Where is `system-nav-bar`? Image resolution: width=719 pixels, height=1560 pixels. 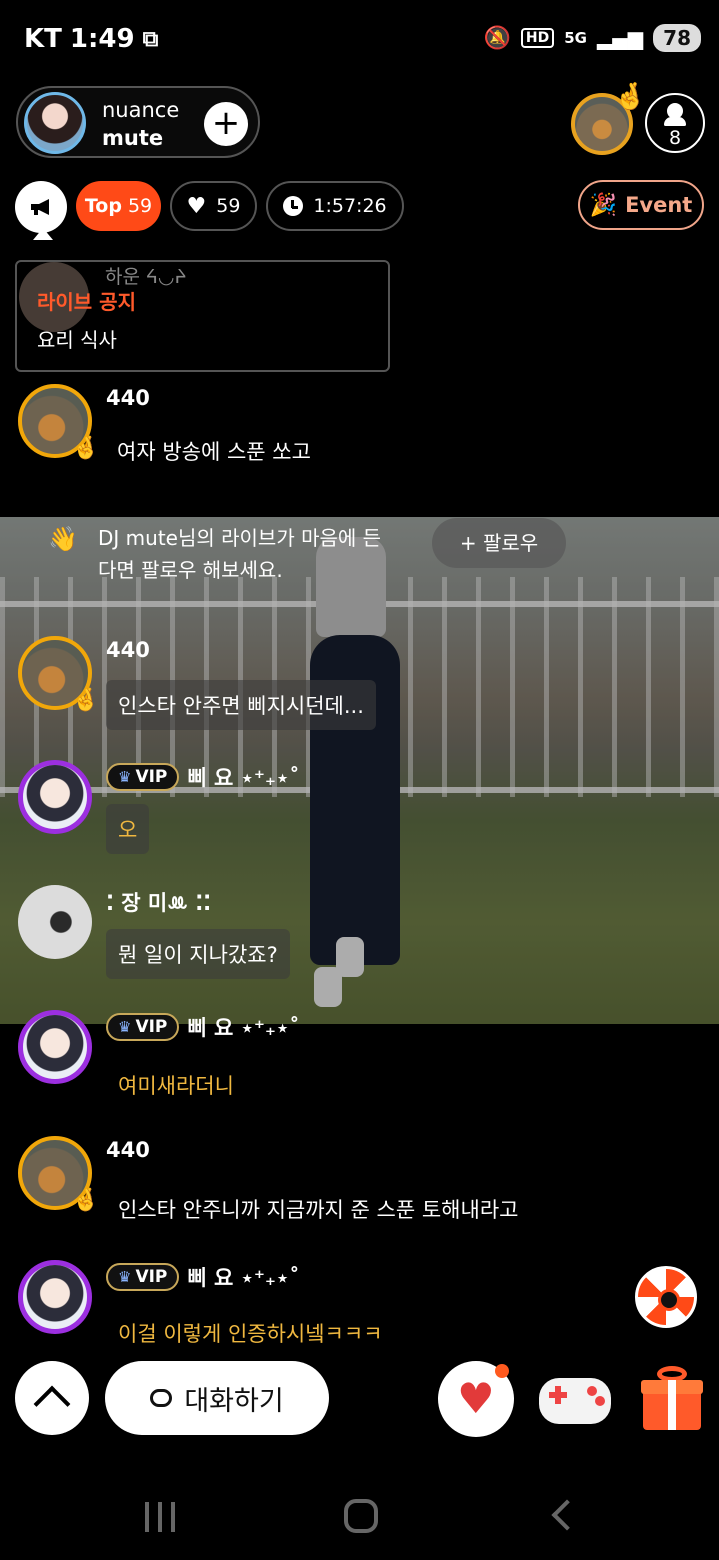 system-nav-bar is located at coordinates (359, 1515).